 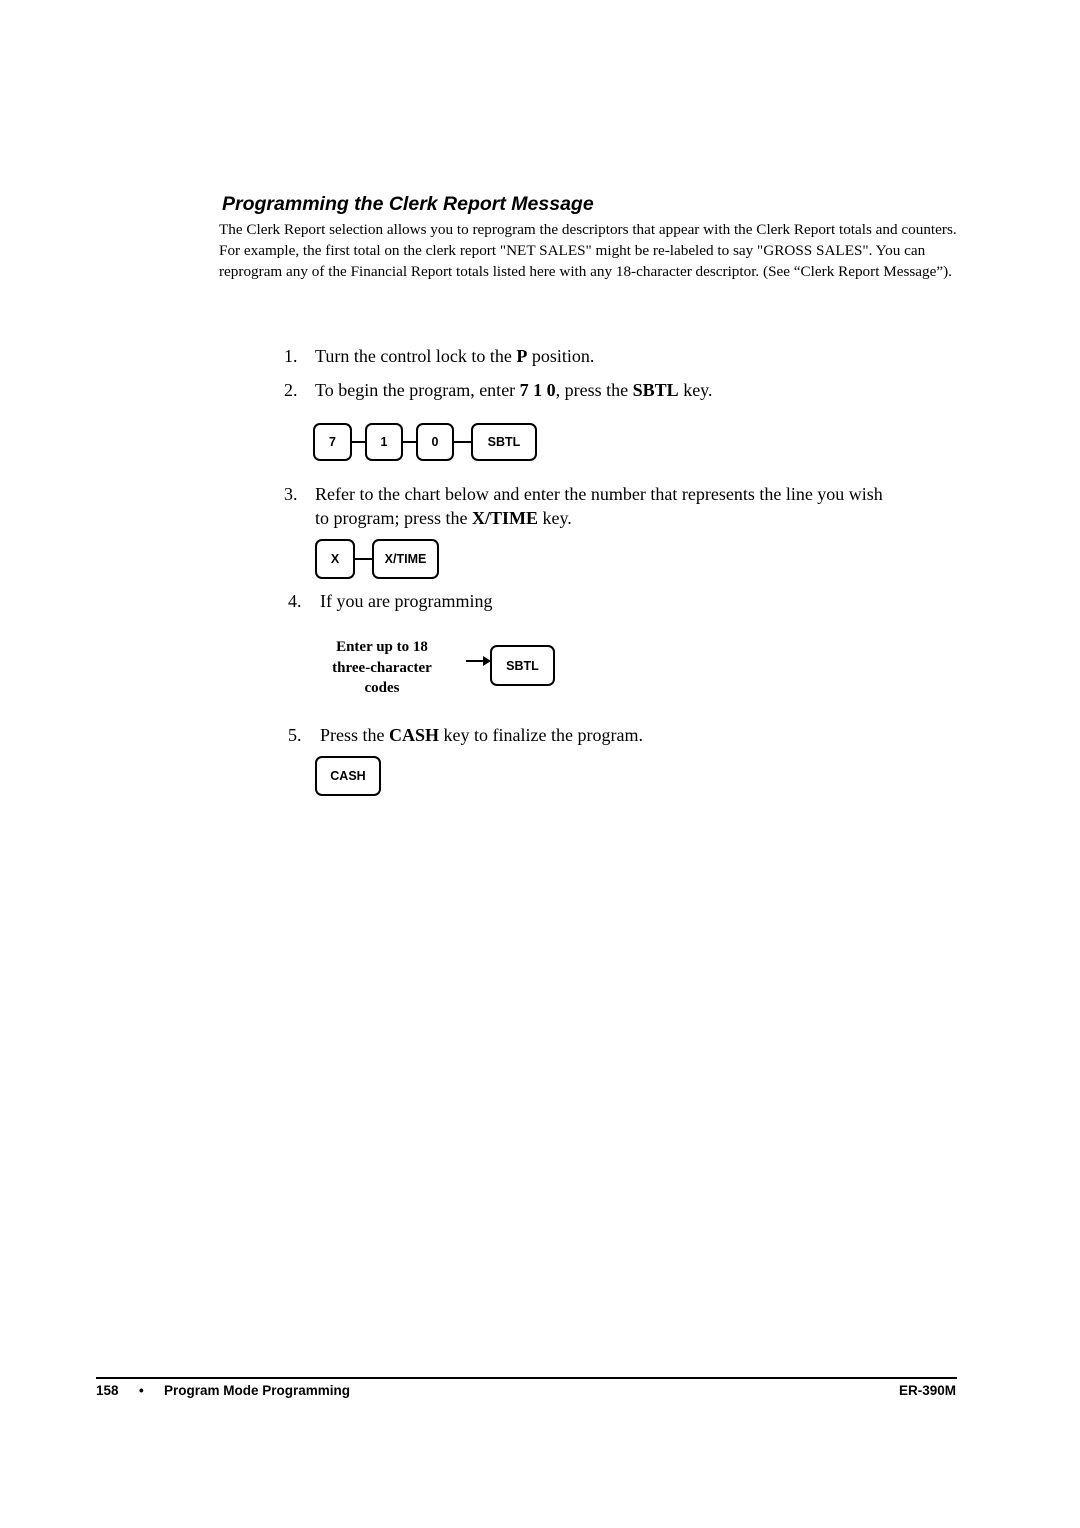 What do you see at coordinates (526, 1378) in the screenshot?
I see `footer-divider` at bounding box center [526, 1378].